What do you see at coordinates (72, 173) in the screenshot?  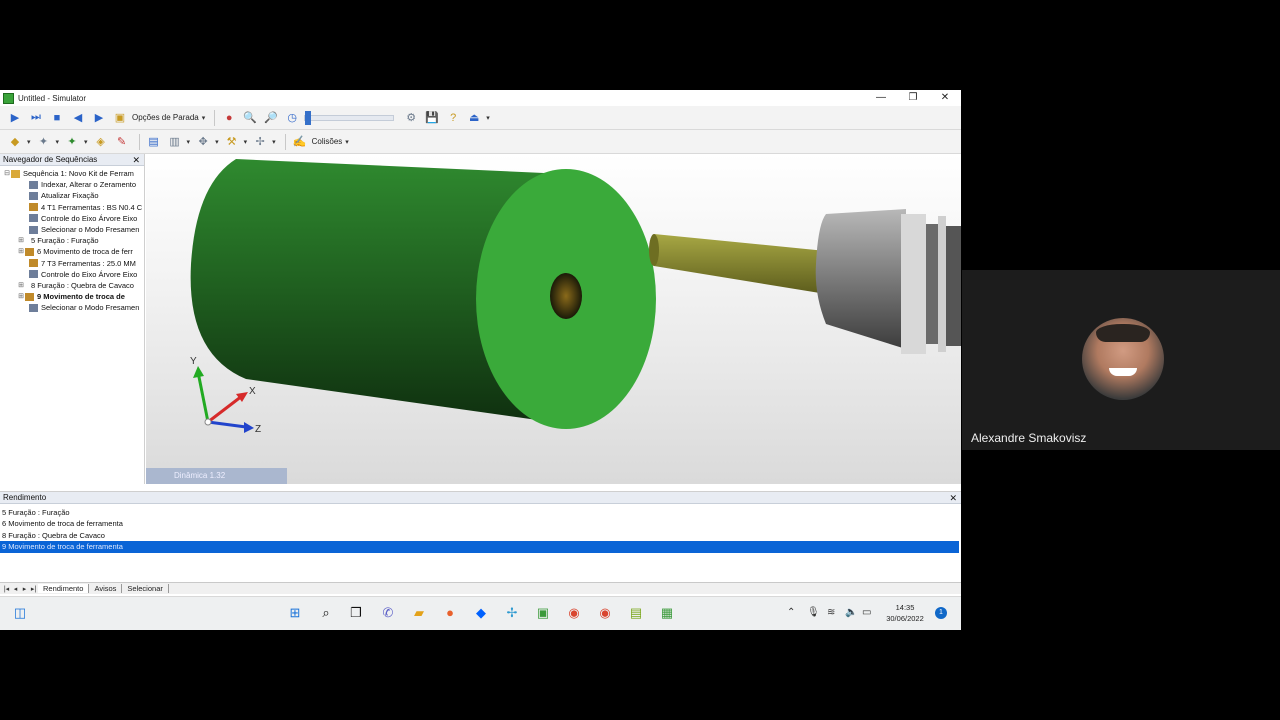 I see `tree-item: ⊟ Sequência 1: Novo Kit de Ferram` at bounding box center [72, 173].